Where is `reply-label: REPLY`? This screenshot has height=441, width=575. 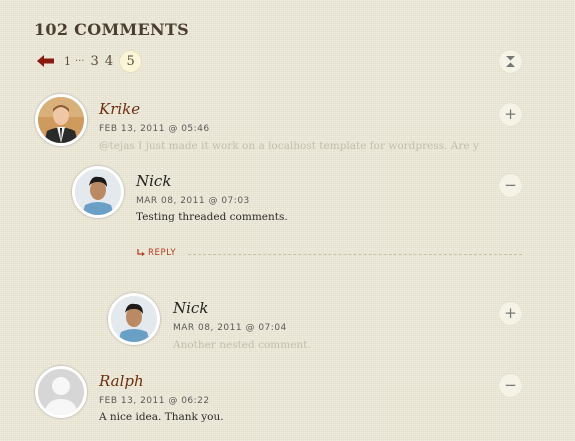
reply-label: REPLY is located at coordinates (162, 253).